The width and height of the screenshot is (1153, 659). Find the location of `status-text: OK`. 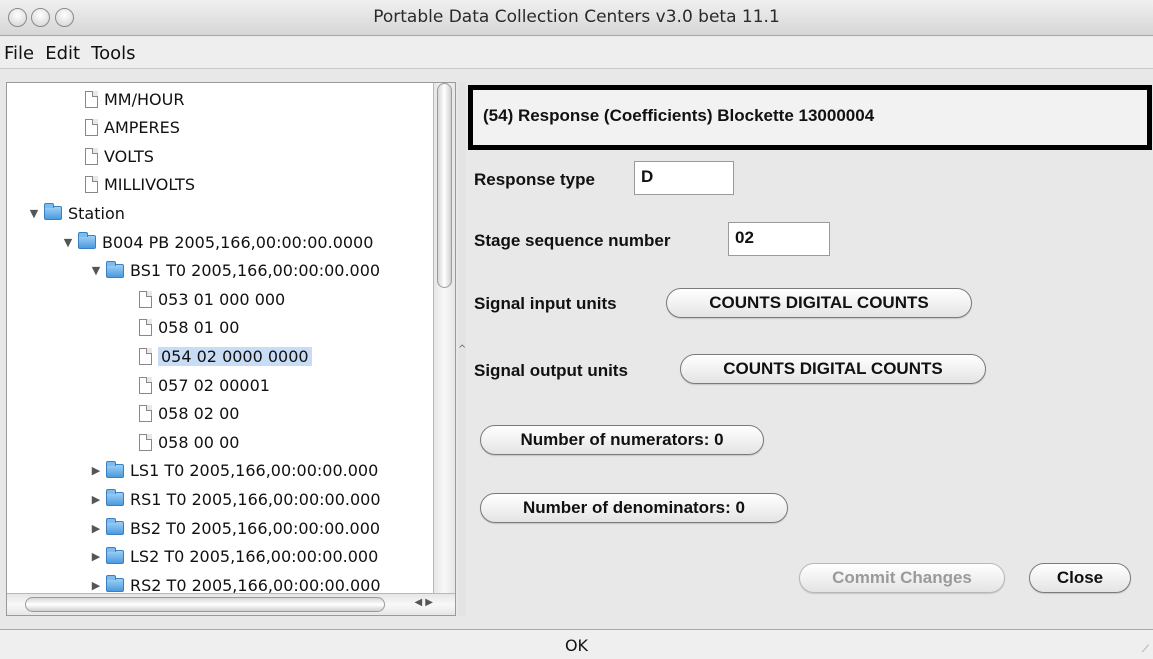

status-text: OK is located at coordinates (576, 645).